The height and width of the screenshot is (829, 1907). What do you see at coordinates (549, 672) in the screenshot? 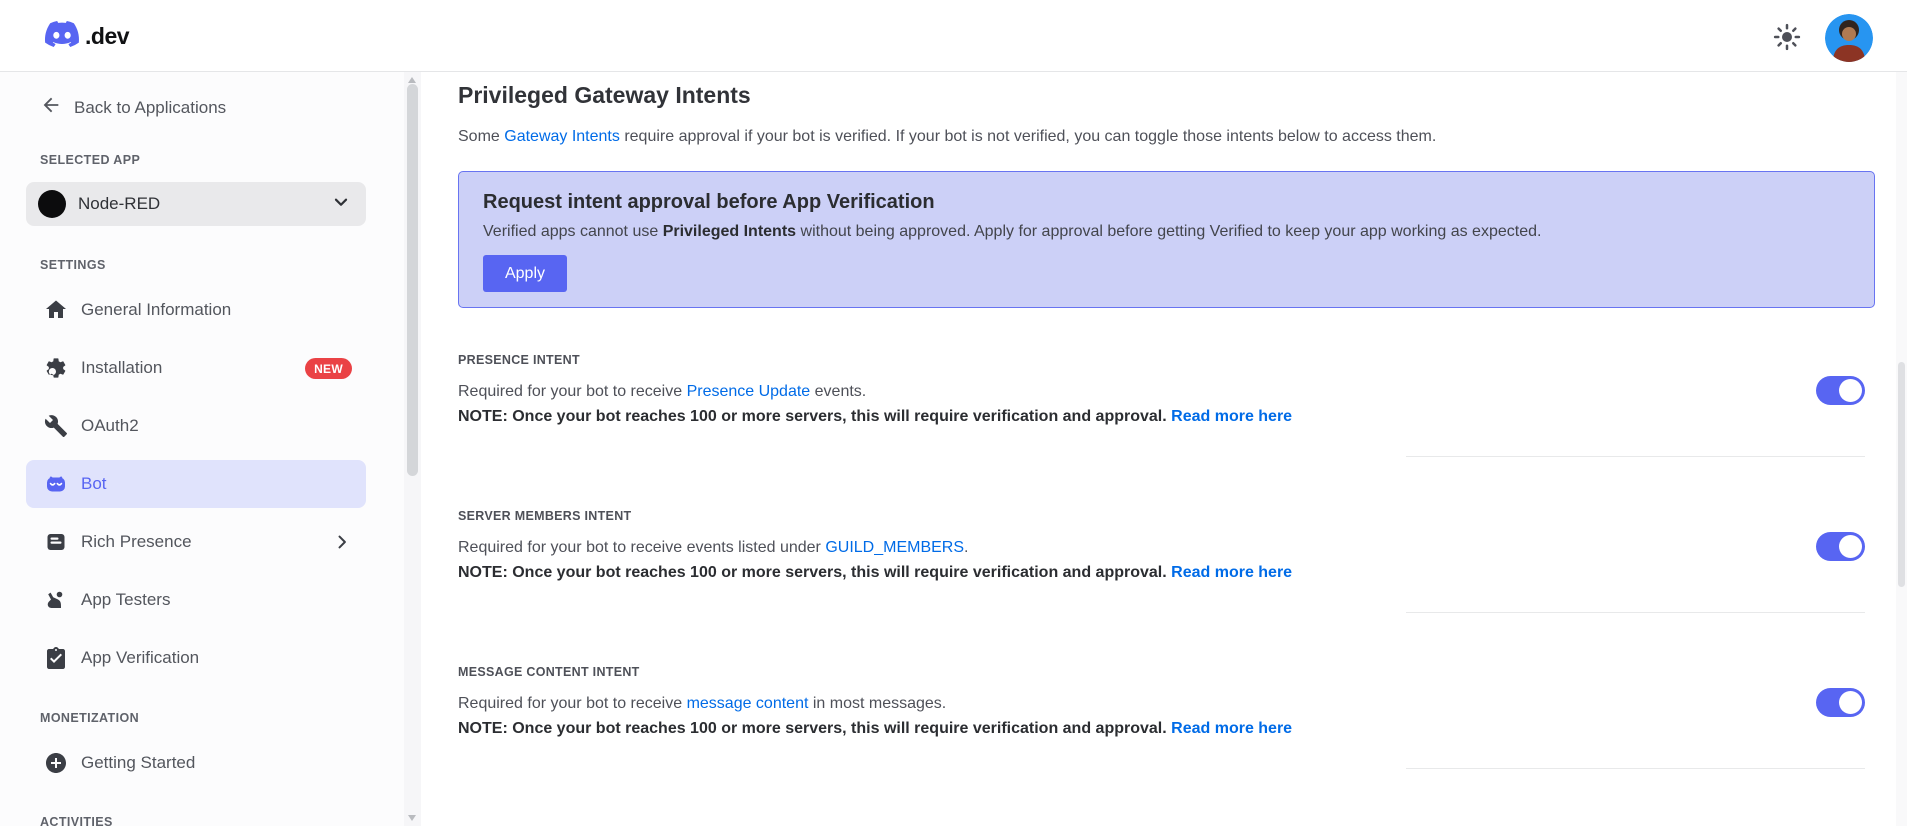
I see `intent-label: MESSAGE CONTENT INTENT` at bounding box center [549, 672].